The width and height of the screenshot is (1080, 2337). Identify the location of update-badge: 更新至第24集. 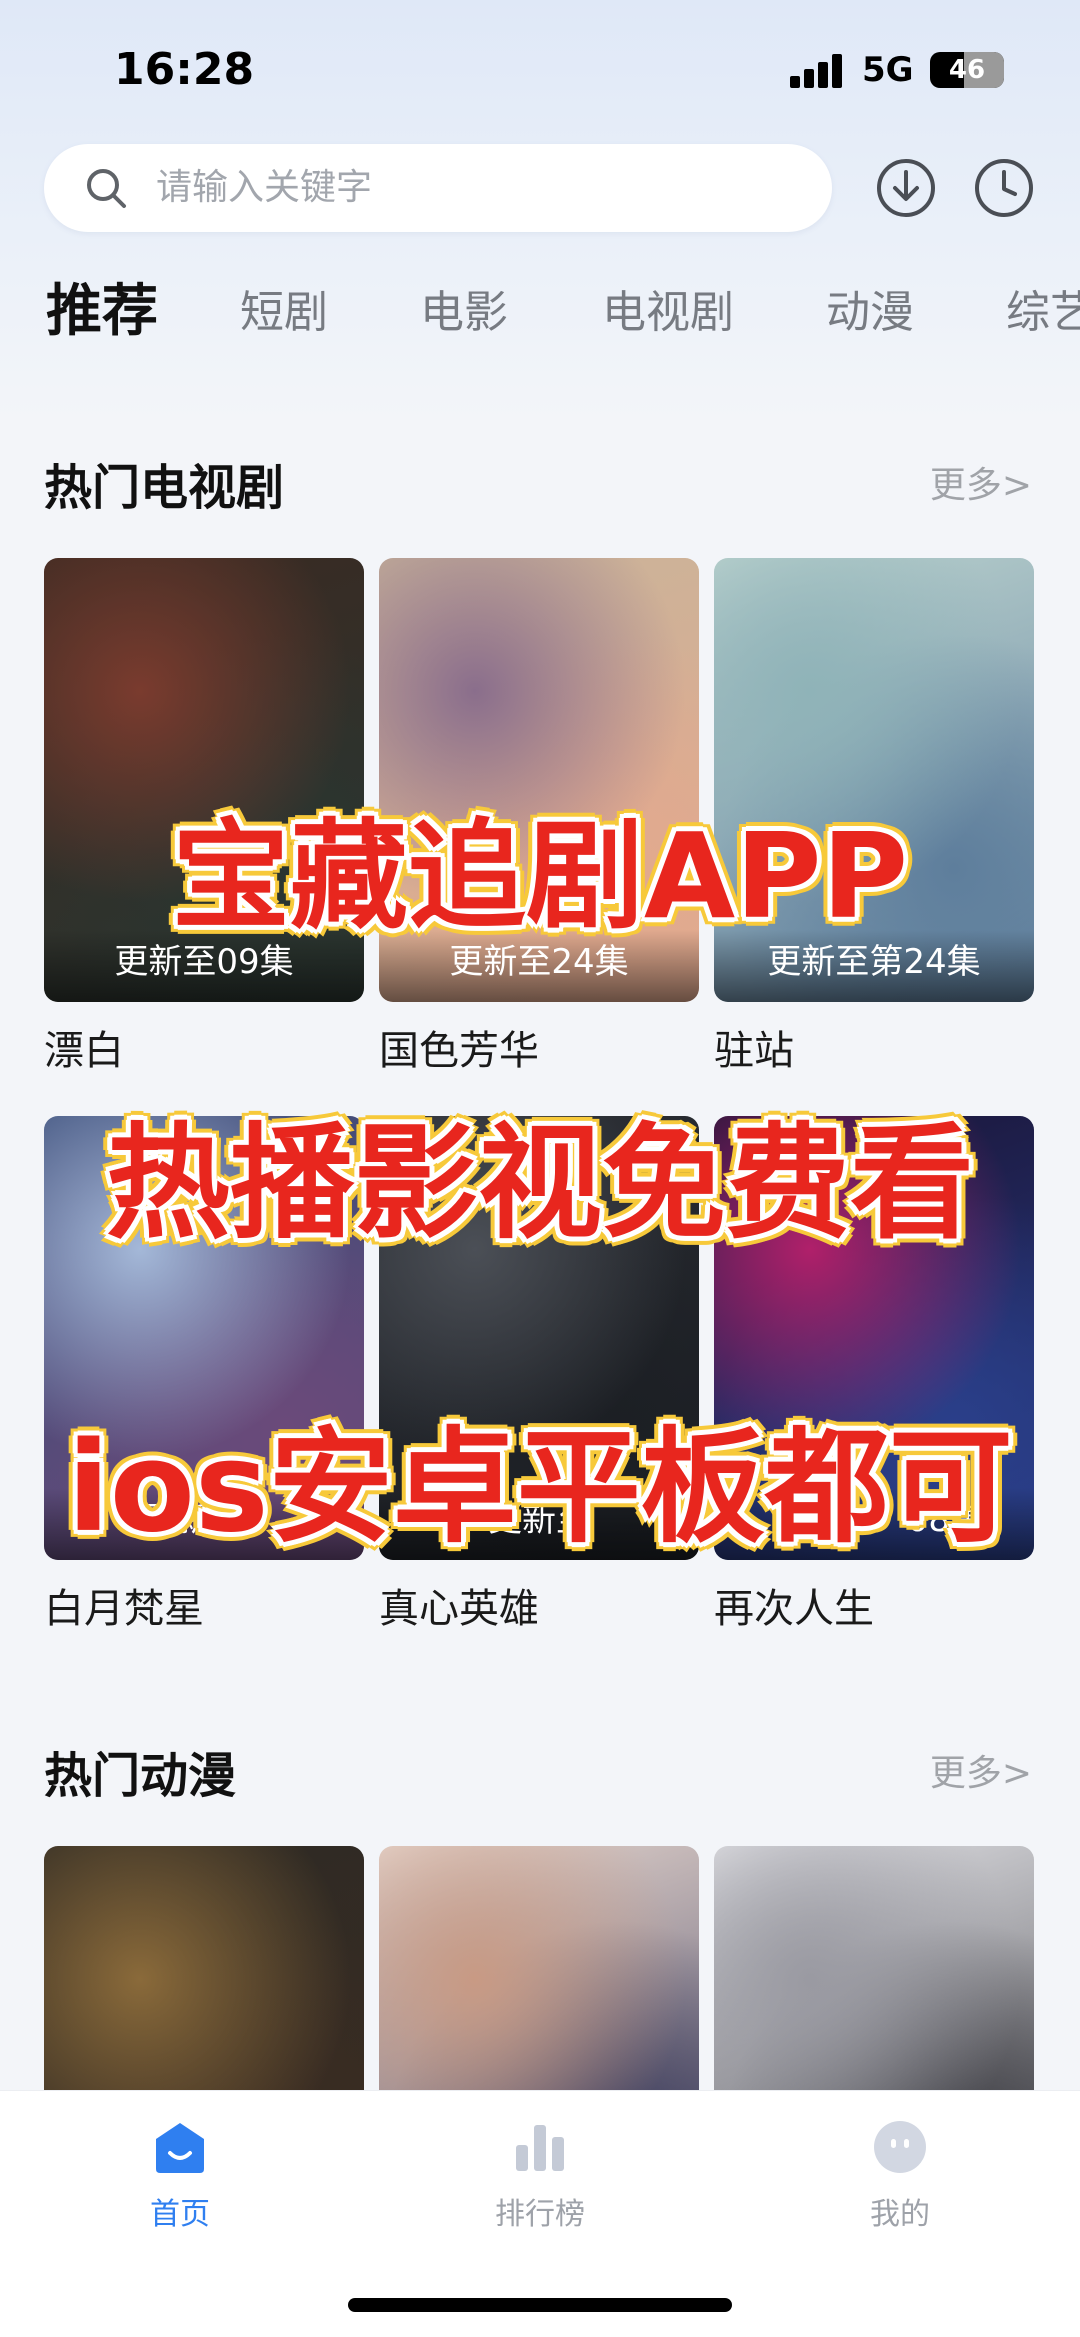
(874, 966).